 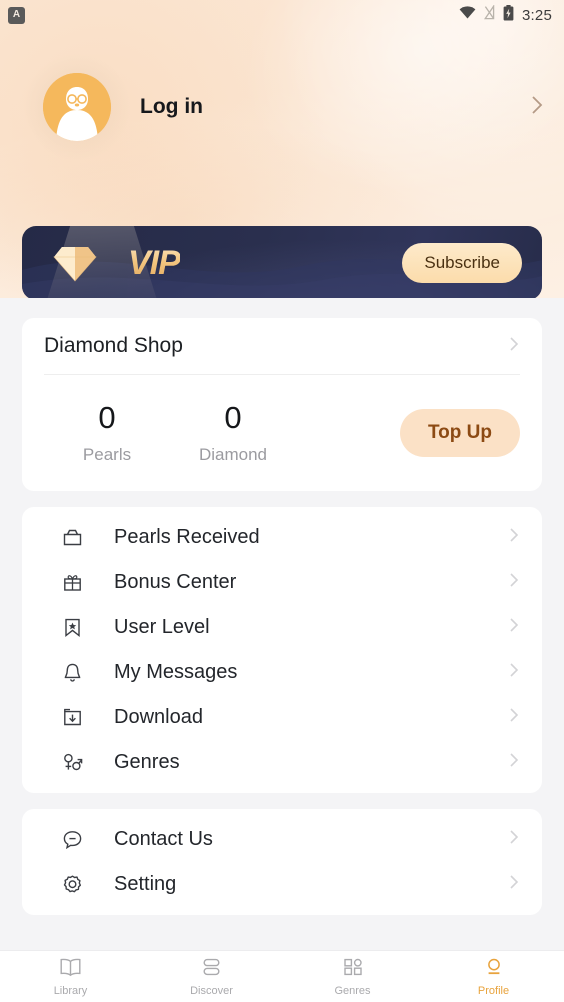 I want to click on vip-logo: VIP, so click(x=154, y=262).